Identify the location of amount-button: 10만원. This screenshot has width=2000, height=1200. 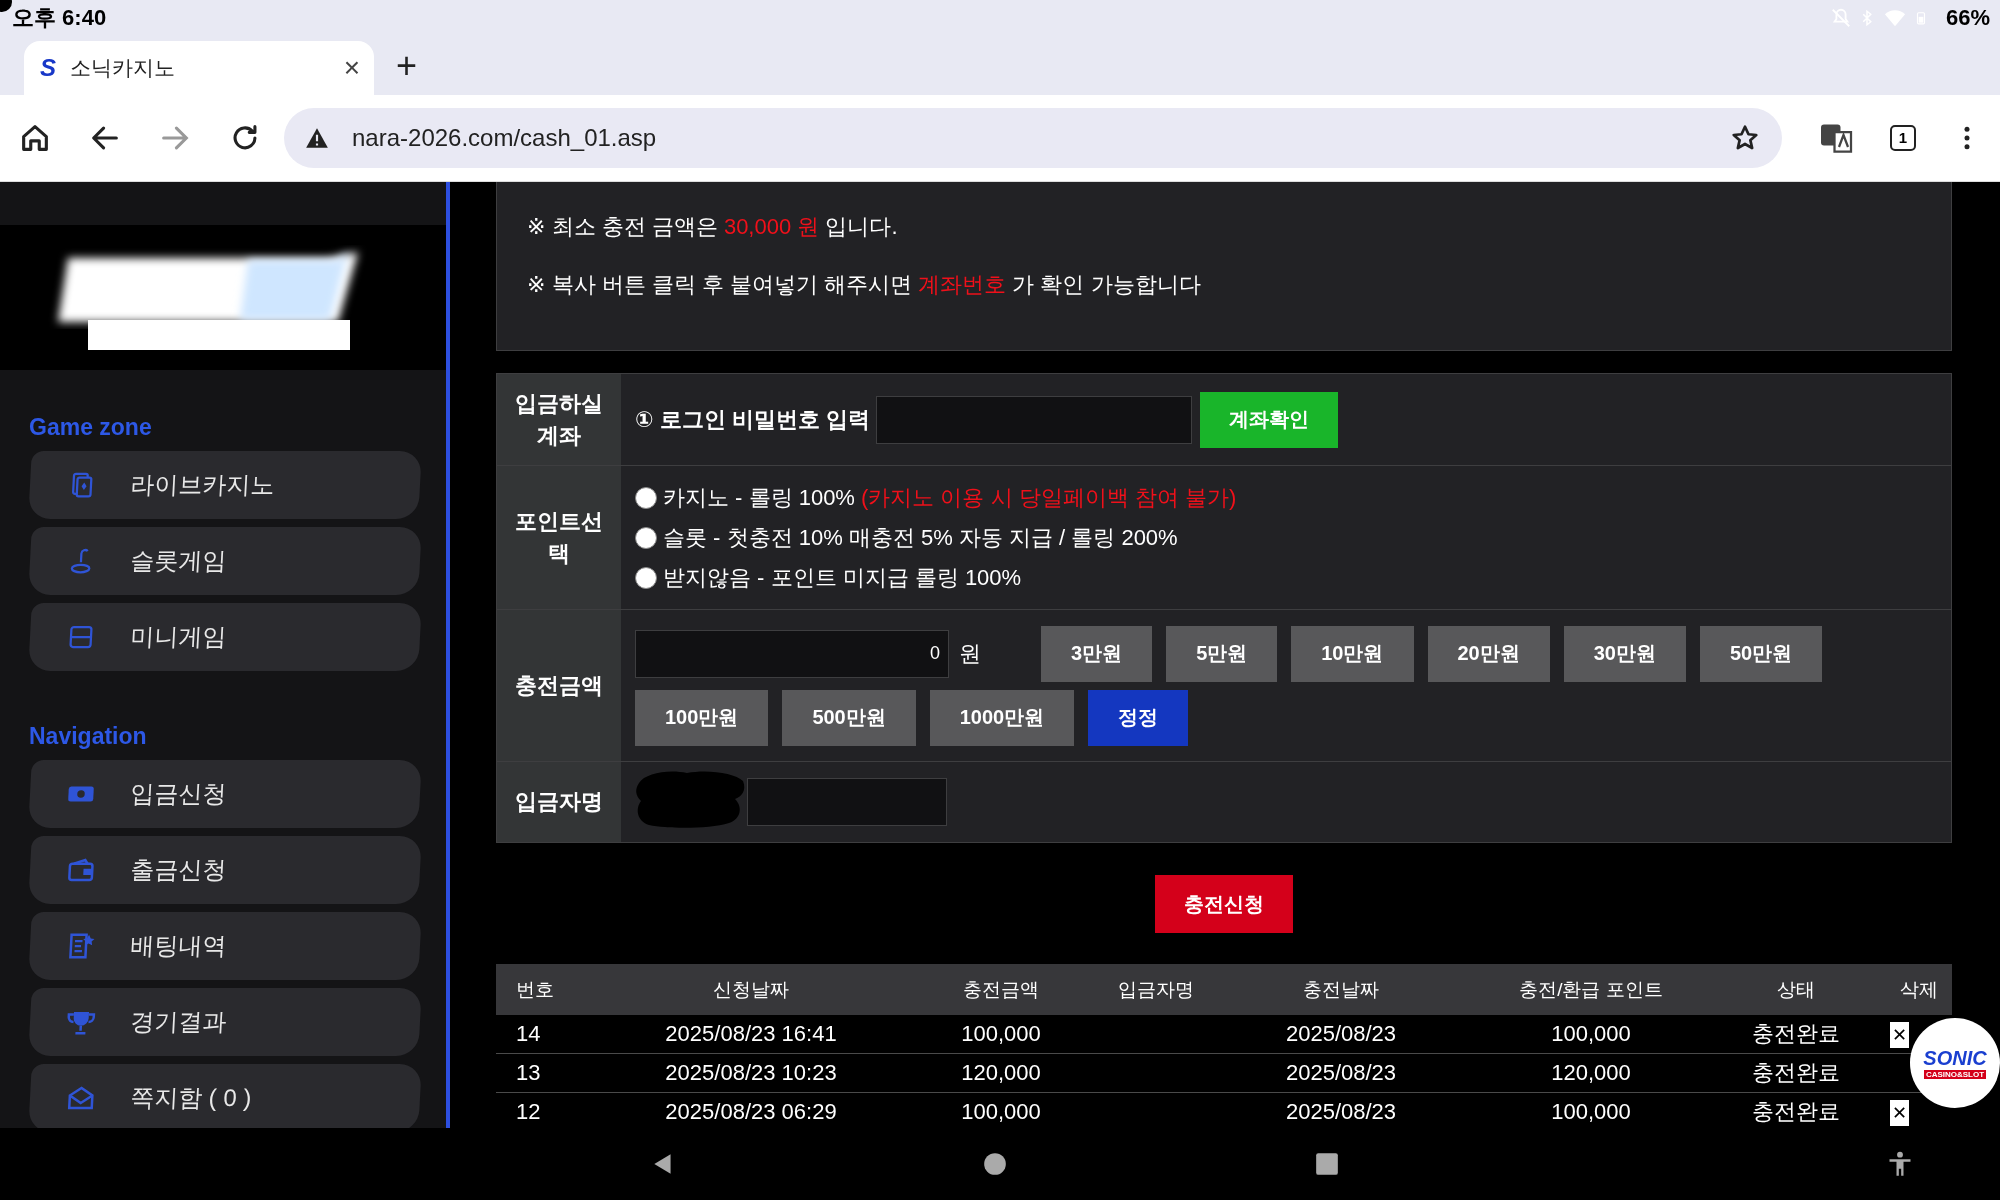
(1352, 653).